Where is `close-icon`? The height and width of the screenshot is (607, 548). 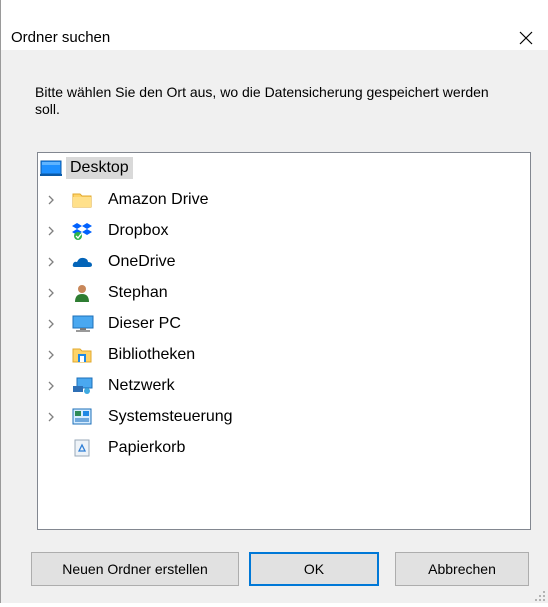 close-icon is located at coordinates (526, 38).